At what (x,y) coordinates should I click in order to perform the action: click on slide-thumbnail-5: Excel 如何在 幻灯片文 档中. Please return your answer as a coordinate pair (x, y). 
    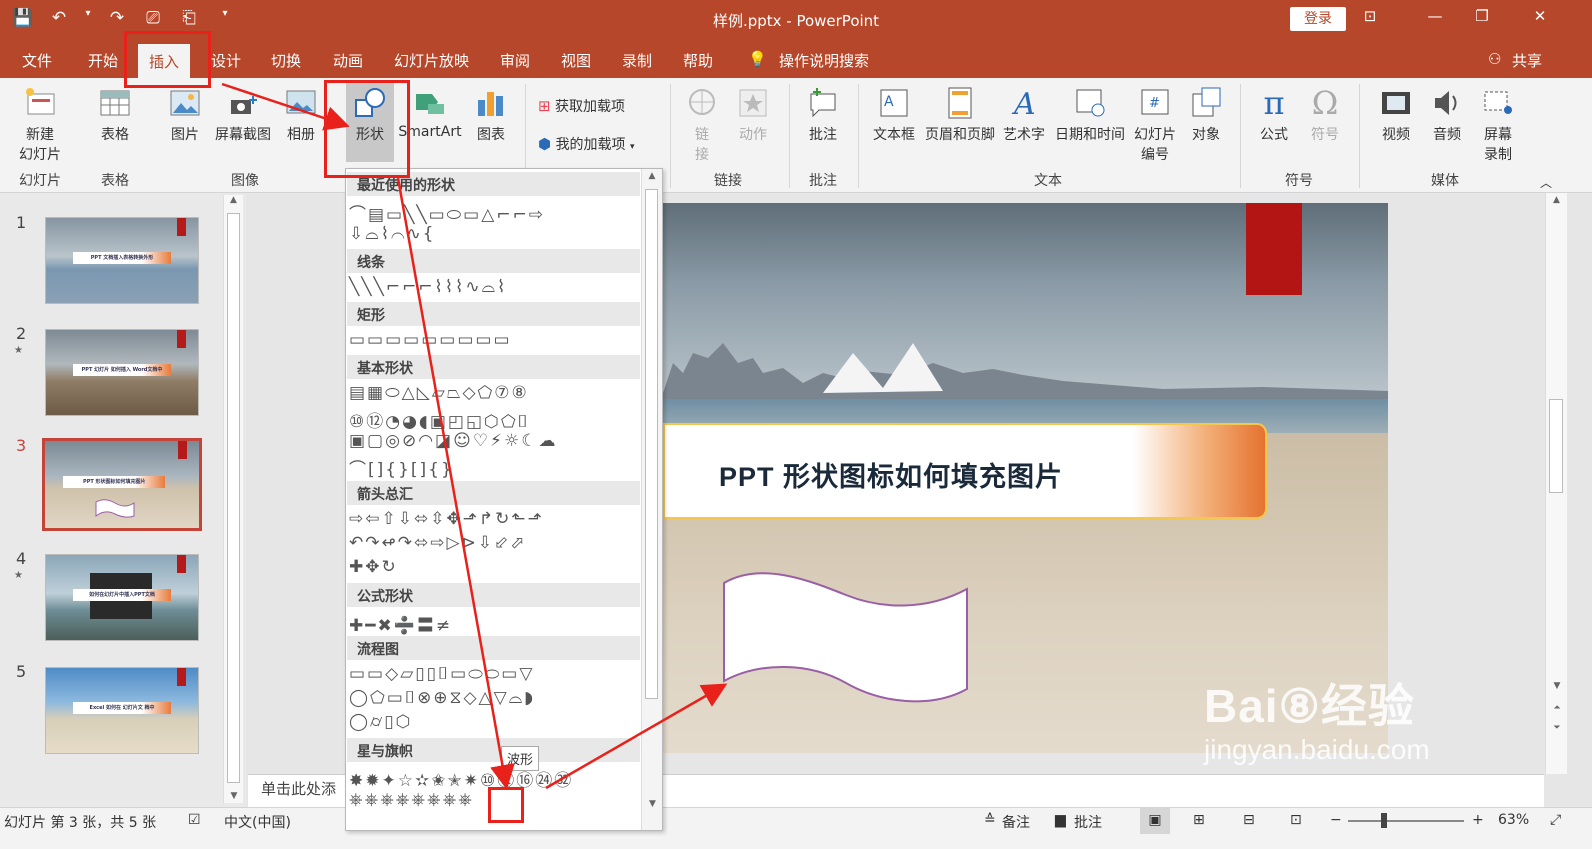
    Looking at the image, I should click on (122, 710).